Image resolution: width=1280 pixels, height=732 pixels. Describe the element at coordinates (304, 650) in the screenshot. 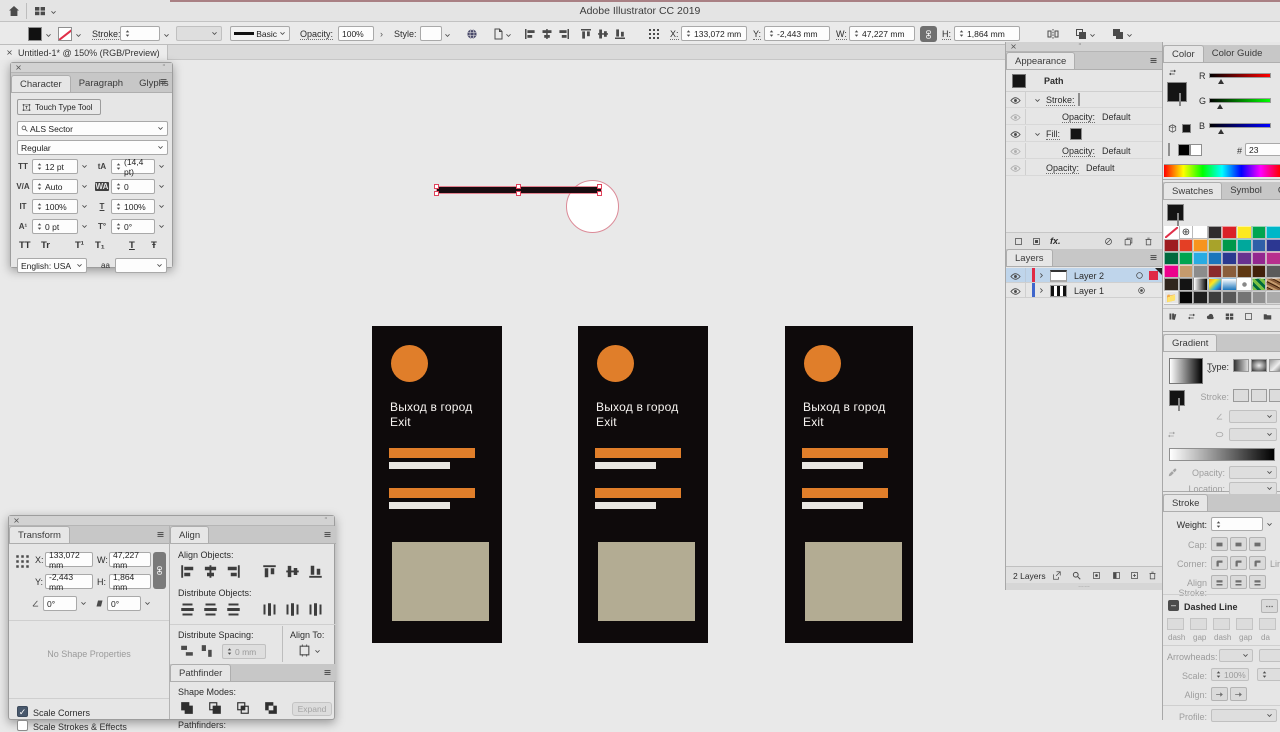

I see `align-to-artboard-icon` at that location.